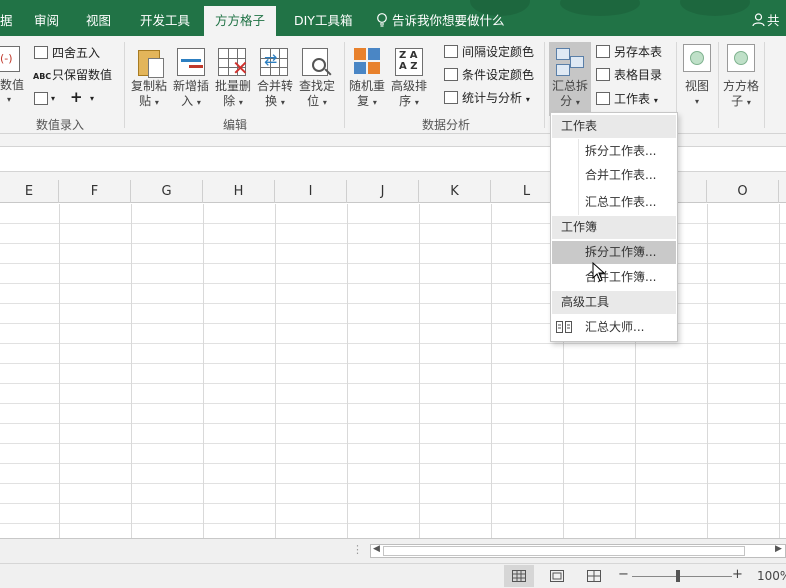  Describe the element at coordinates (311, 191) in the screenshot. I see `column-header: I` at that location.